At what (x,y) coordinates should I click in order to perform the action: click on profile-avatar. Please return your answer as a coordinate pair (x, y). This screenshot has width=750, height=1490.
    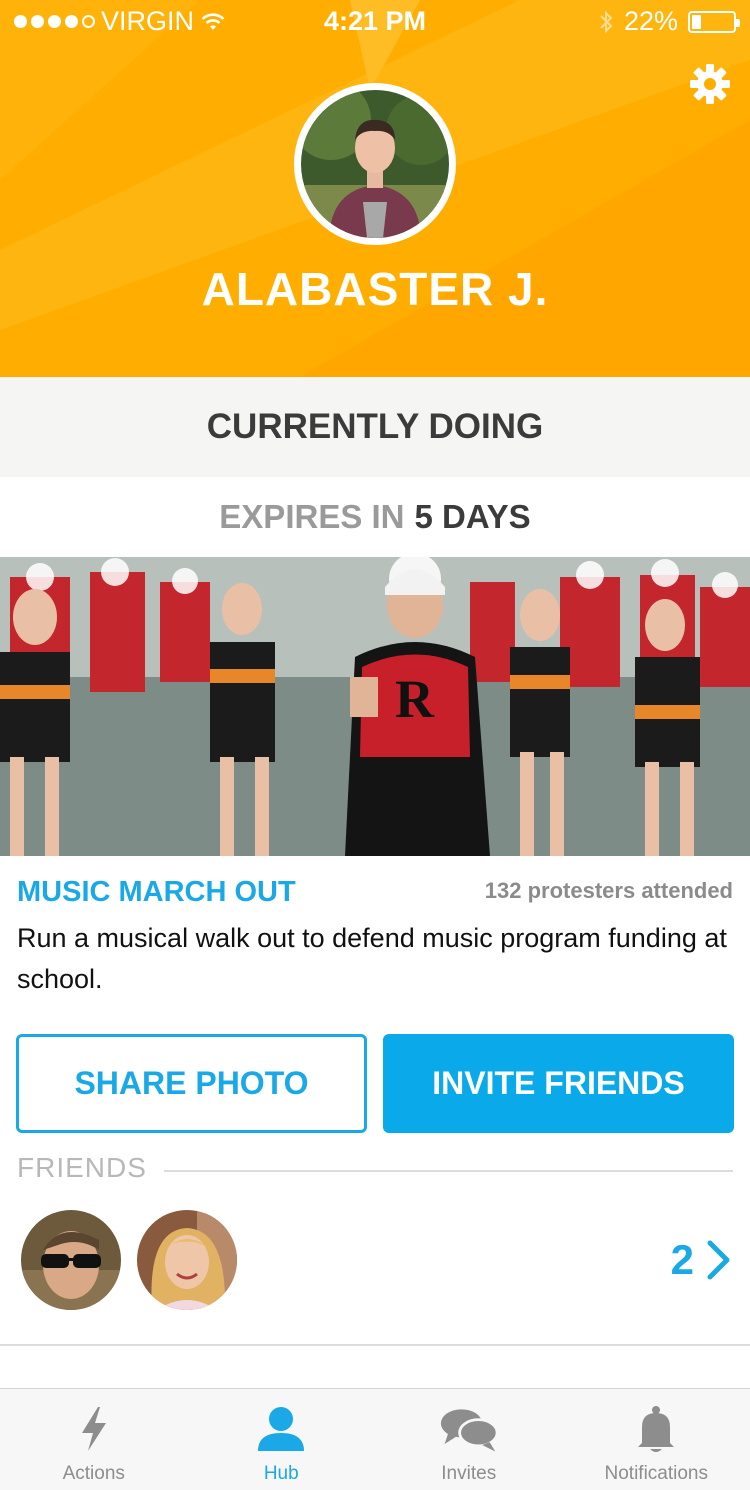
    Looking at the image, I should click on (373, 162).